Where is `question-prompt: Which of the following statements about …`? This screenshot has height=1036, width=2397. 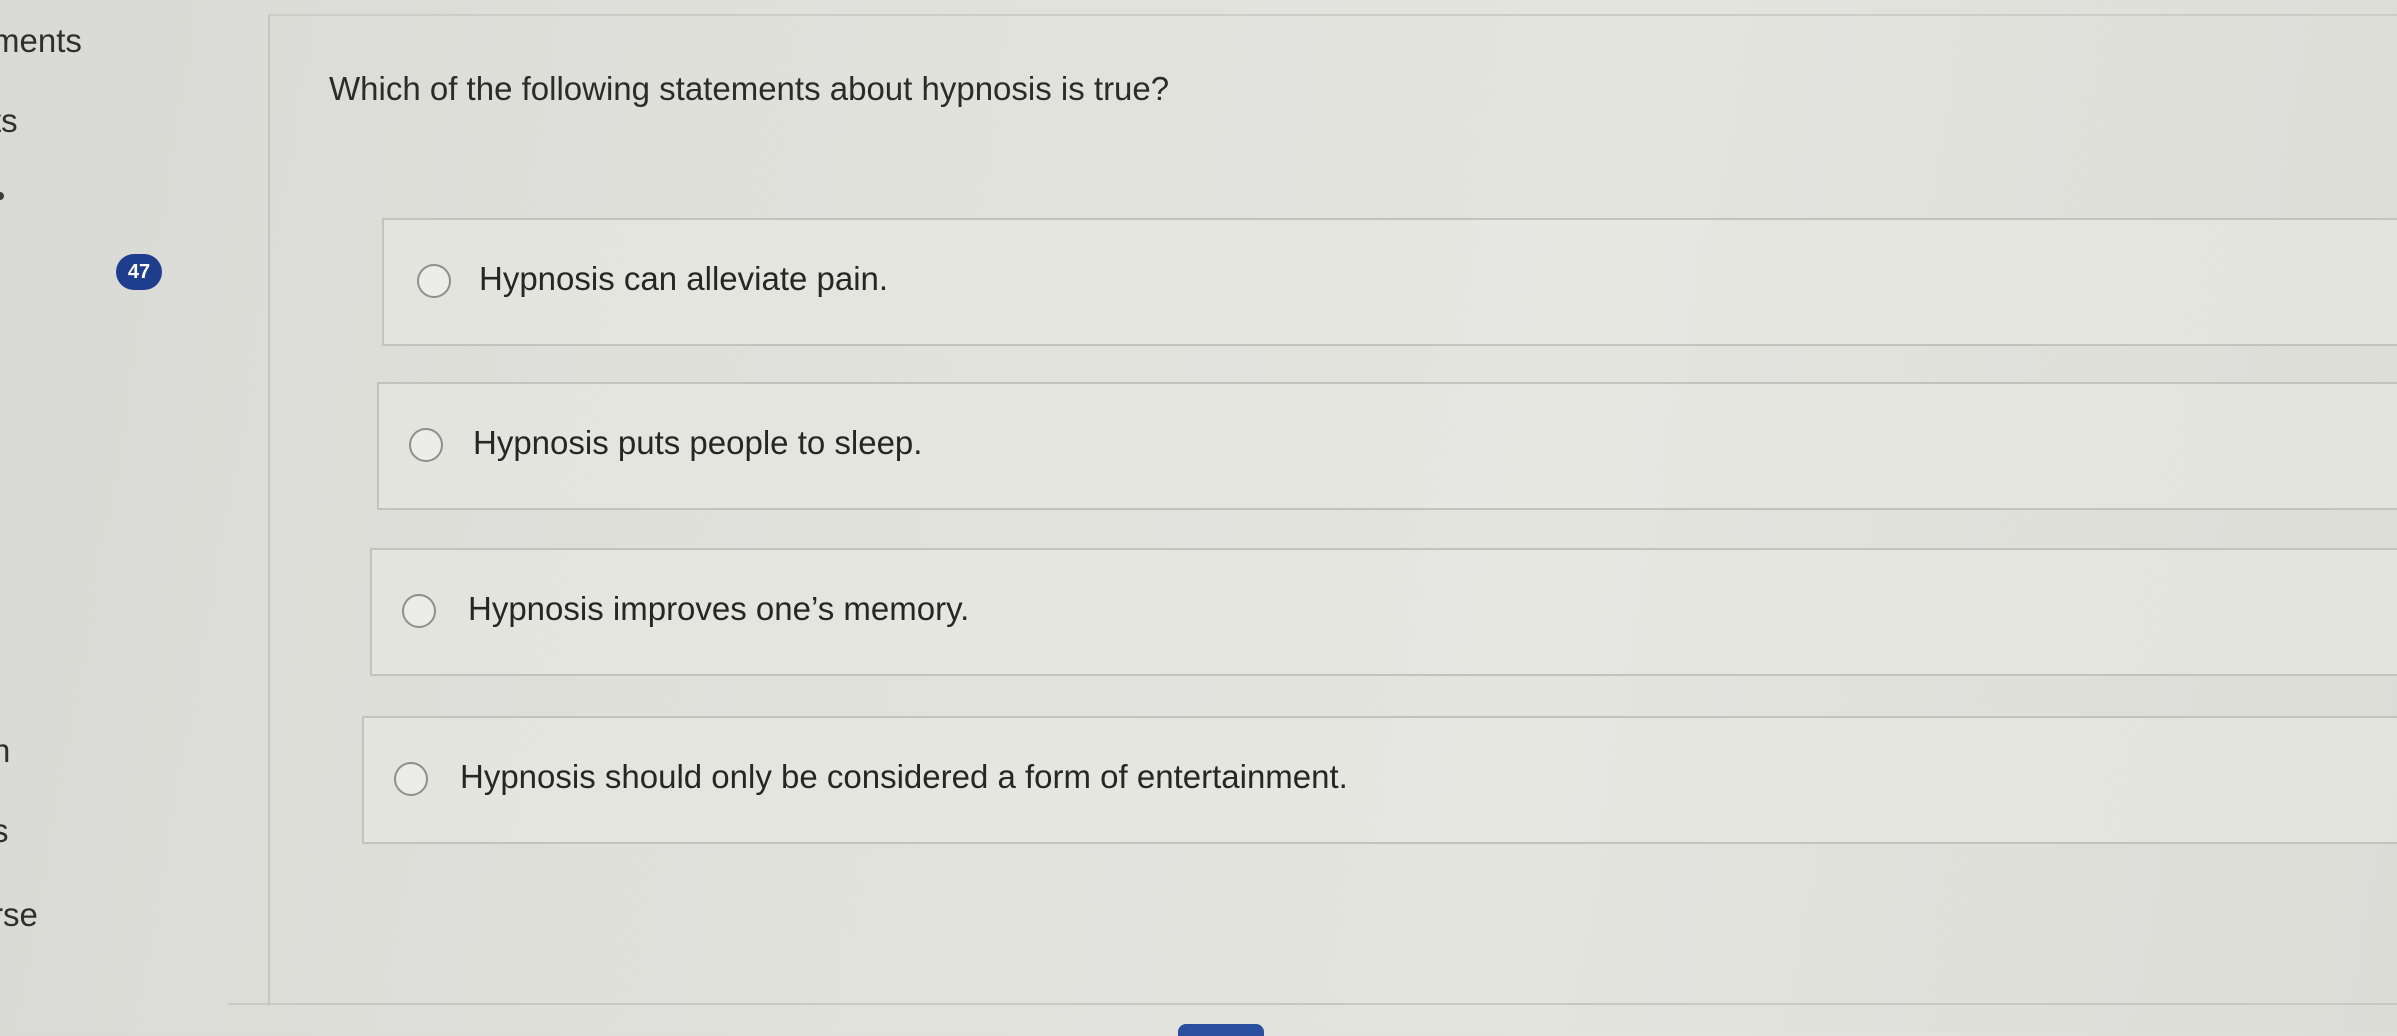
question-prompt: Which of the following statements about … is located at coordinates (749, 88).